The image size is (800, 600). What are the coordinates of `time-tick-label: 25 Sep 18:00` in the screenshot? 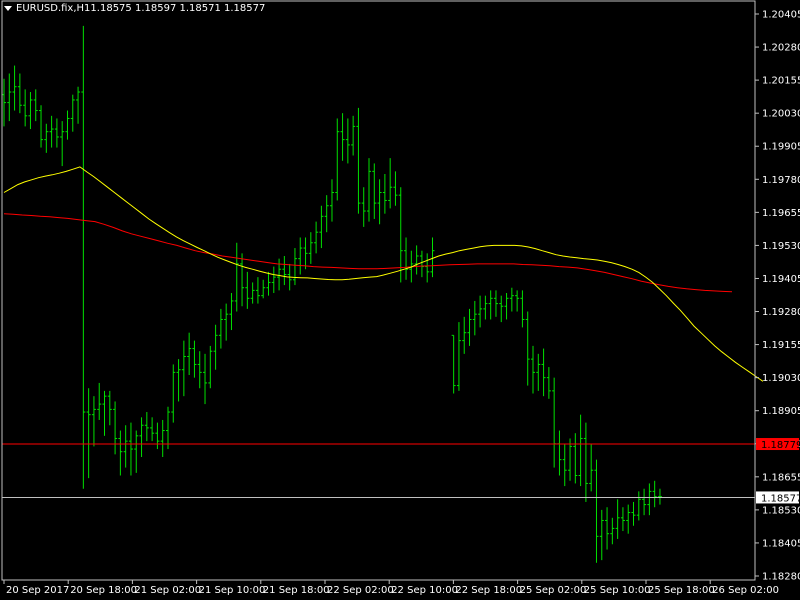 It's located at (681, 590).